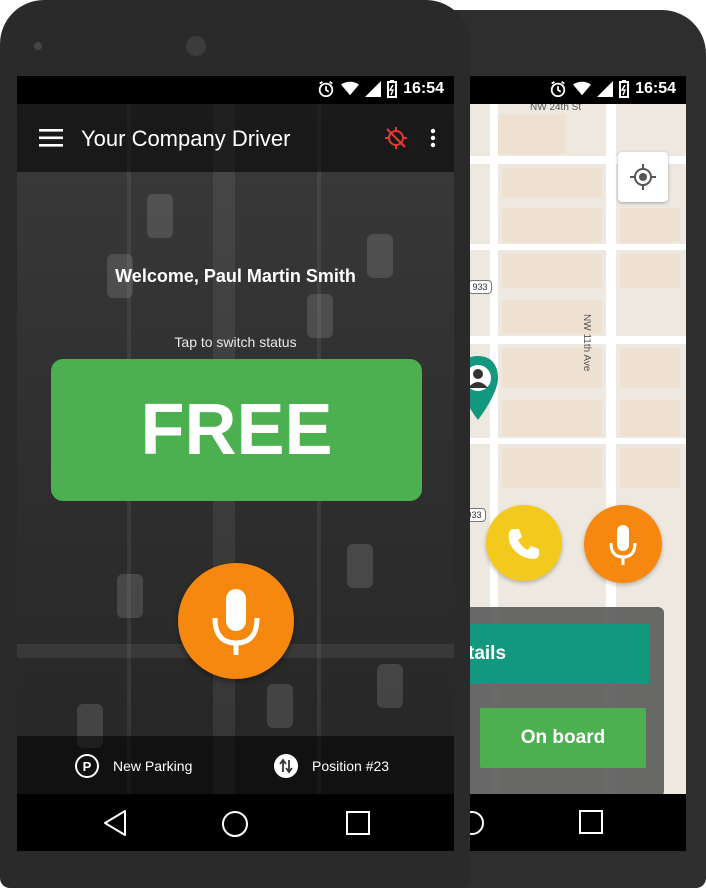  What do you see at coordinates (487, 653) in the screenshot?
I see `details-button-label: tails` at bounding box center [487, 653].